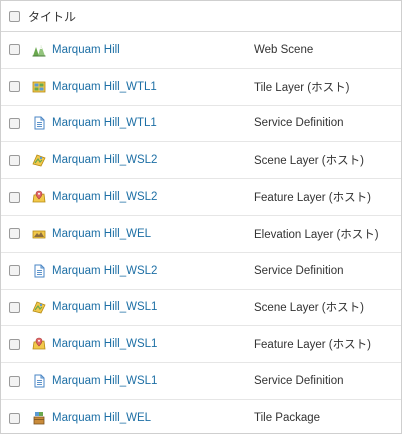 The image size is (402, 437). What do you see at coordinates (39, 87) in the screenshot?
I see `tile-layer-icon` at bounding box center [39, 87].